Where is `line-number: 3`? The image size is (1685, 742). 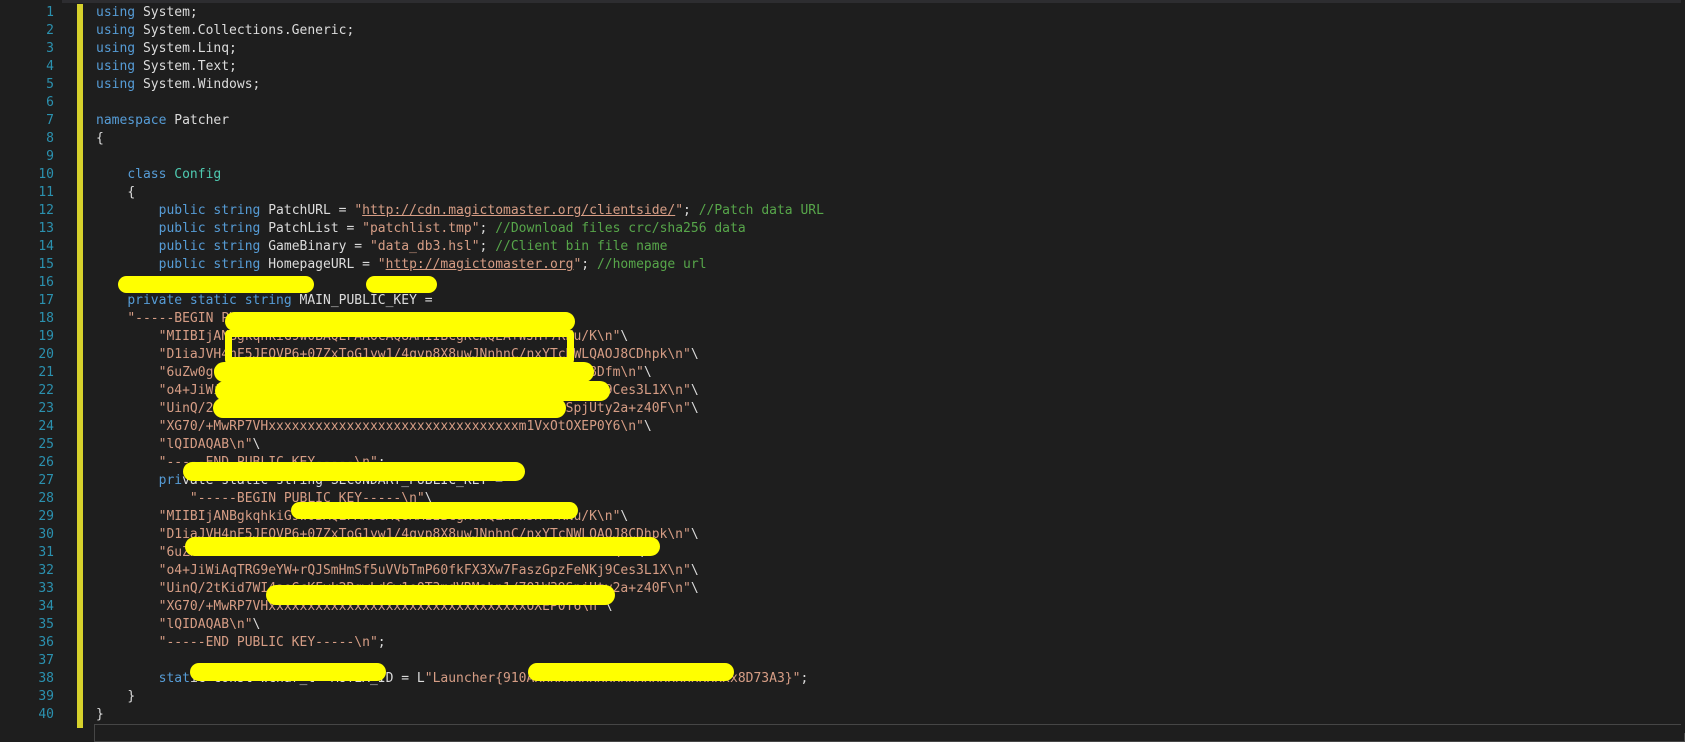 line-number: 3 is located at coordinates (50, 48).